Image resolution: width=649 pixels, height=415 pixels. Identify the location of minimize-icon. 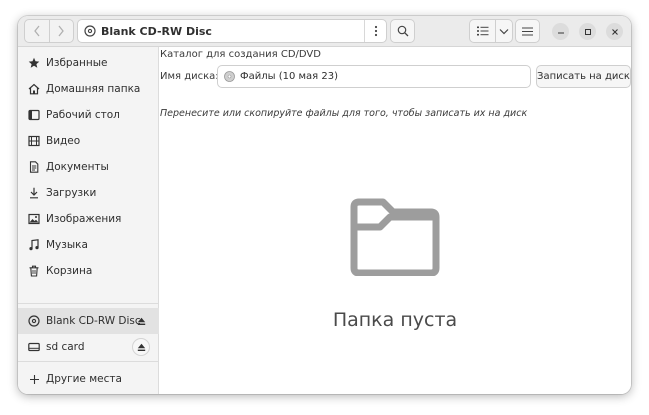
(560, 32).